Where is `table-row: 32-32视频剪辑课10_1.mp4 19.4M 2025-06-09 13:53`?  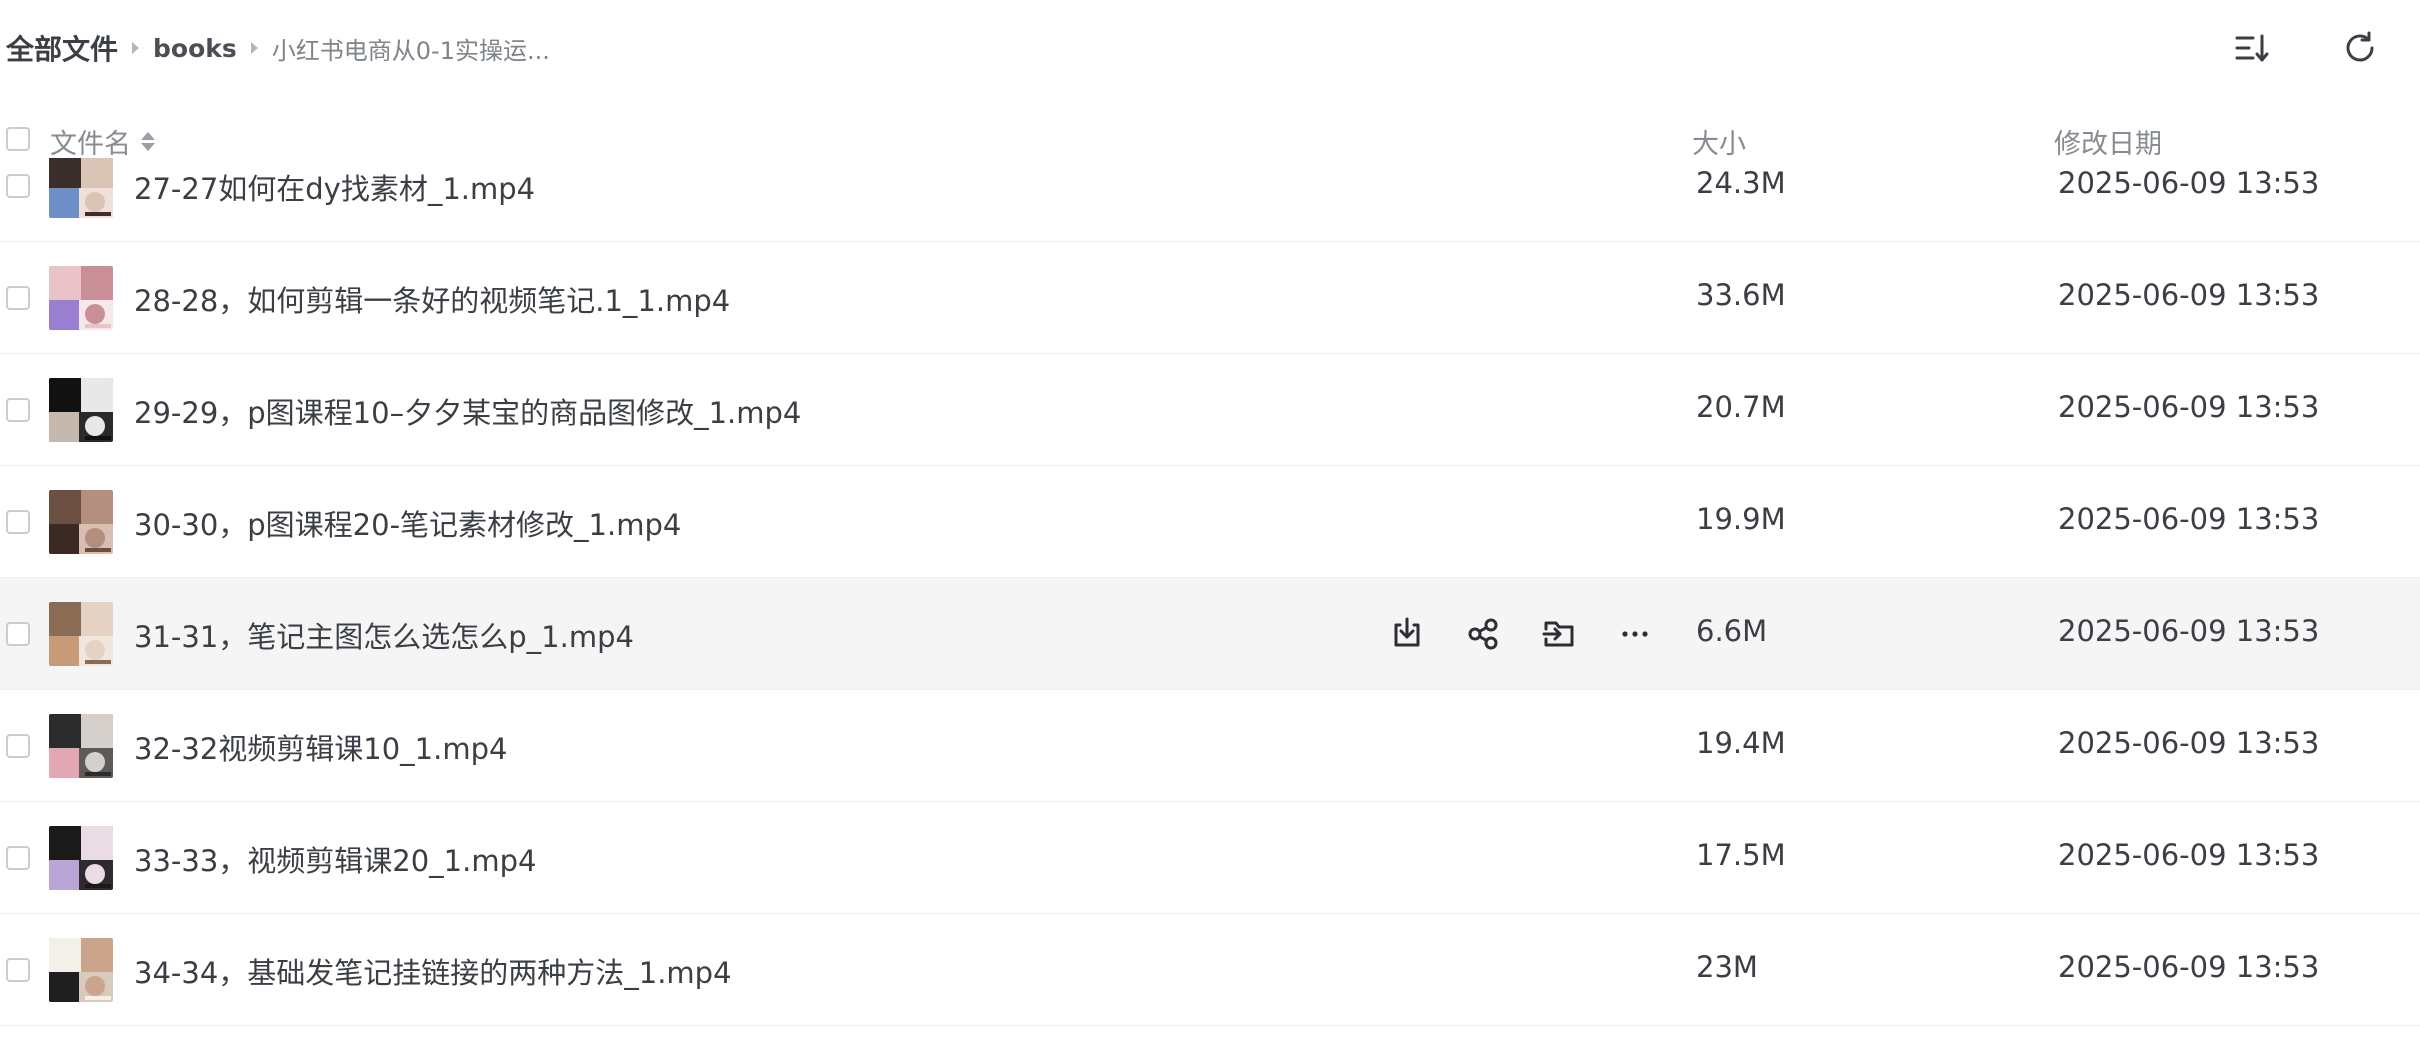
table-row: 32-32视频剪辑课10_1.mp4 19.4M 2025-06-09 13:53 is located at coordinates (1210, 746).